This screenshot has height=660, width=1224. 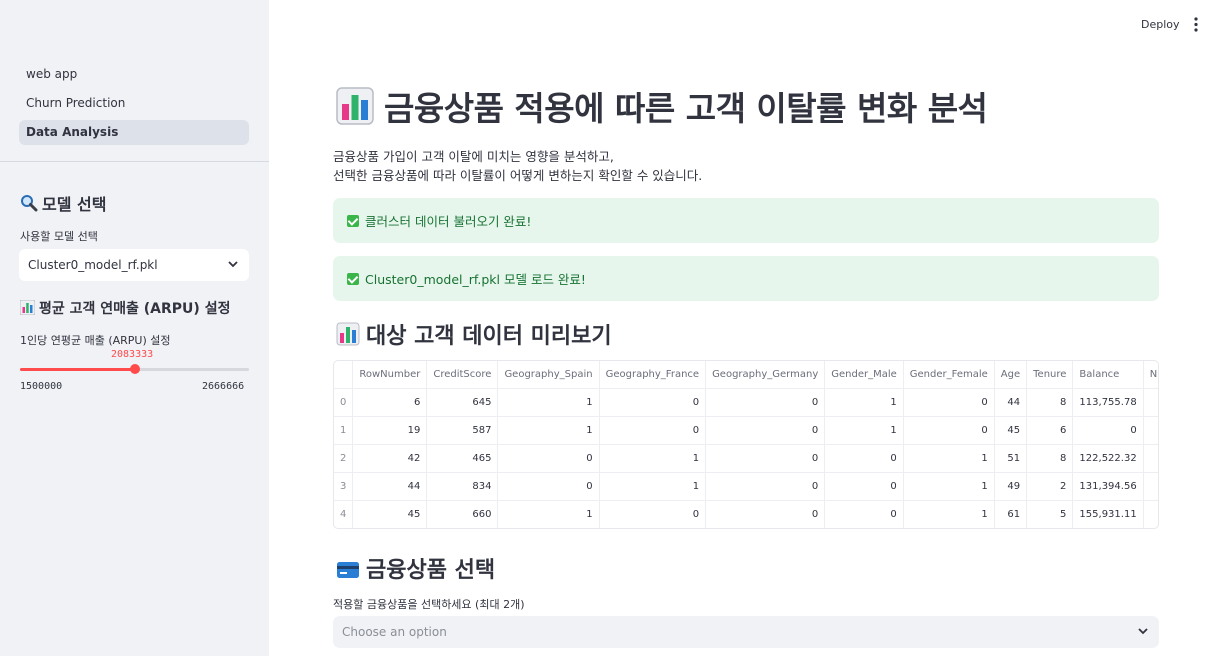 What do you see at coordinates (77, 369) in the screenshot?
I see `arpu-slider-fill` at bounding box center [77, 369].